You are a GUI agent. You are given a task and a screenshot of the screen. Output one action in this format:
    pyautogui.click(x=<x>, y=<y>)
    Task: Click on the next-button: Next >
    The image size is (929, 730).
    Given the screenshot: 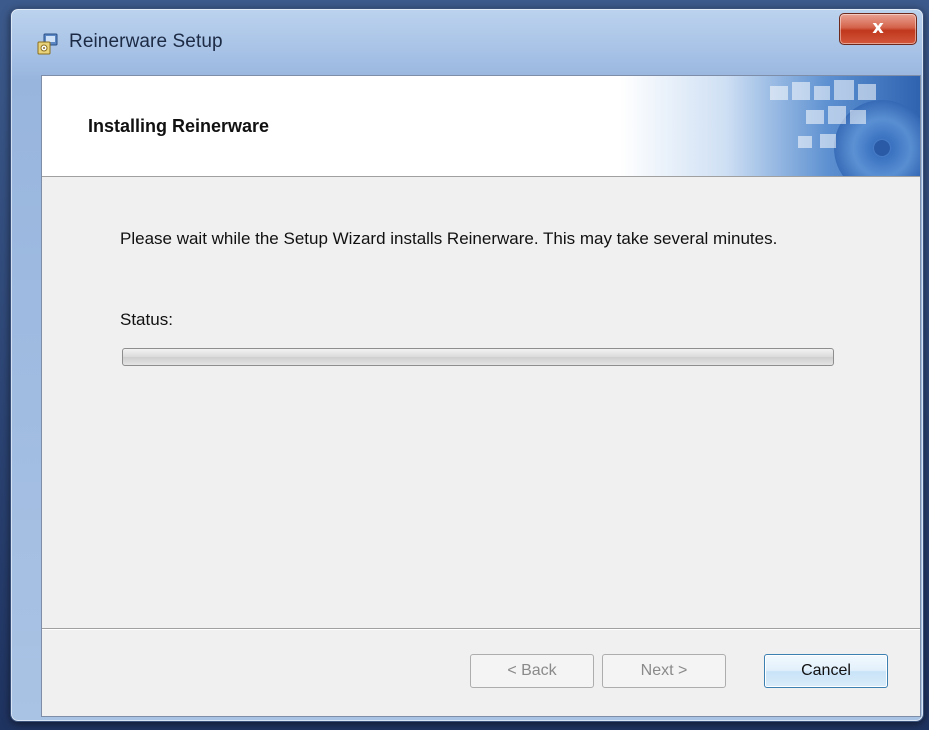 What is the action you would take?
    pyautogui.click(x=664, y=671)
    